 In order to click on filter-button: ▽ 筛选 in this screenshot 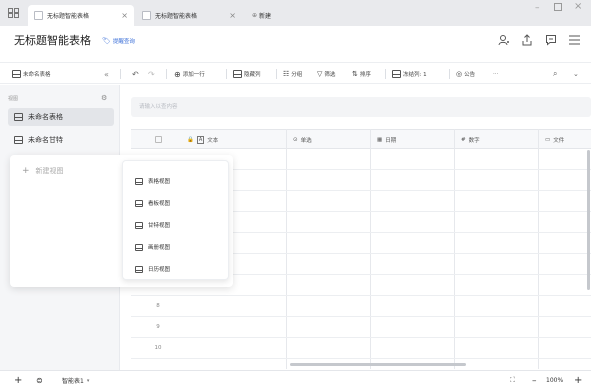, I will do `click(326, 74)`.